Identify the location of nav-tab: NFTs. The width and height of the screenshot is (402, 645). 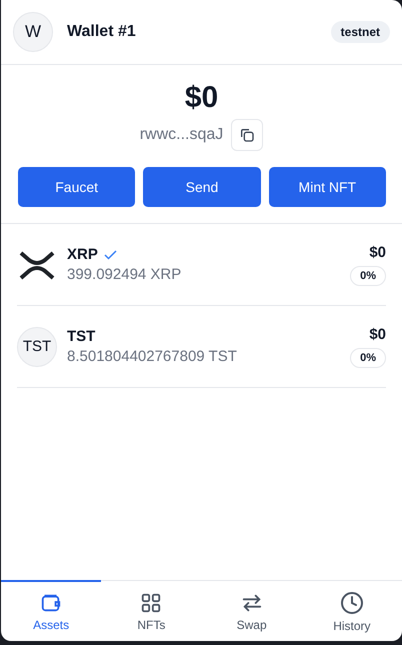
(151, 610).